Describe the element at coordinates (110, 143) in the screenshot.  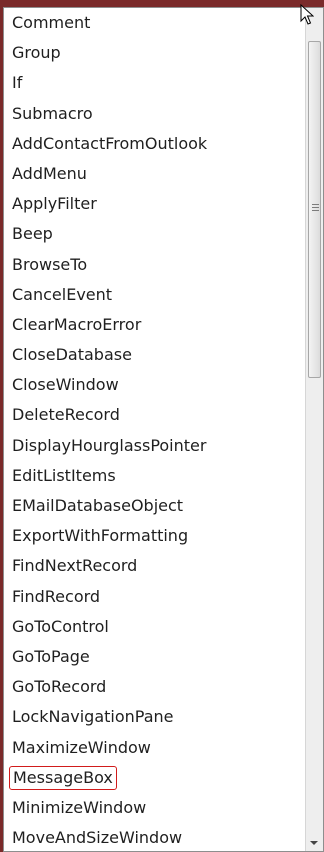
I see `list-item-label: AddContactFromOutlook` at that location.